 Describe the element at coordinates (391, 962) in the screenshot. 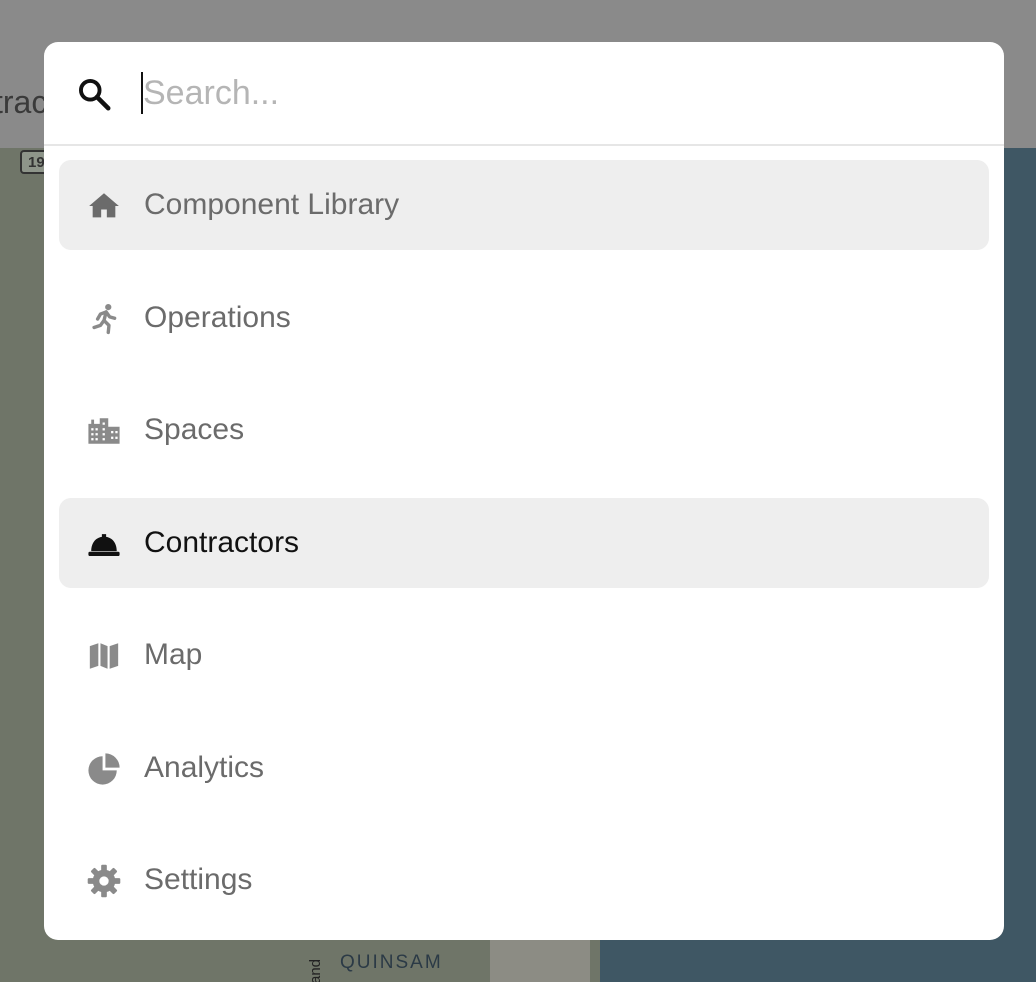

I see `map-place-label: QUINSAM` at that location.